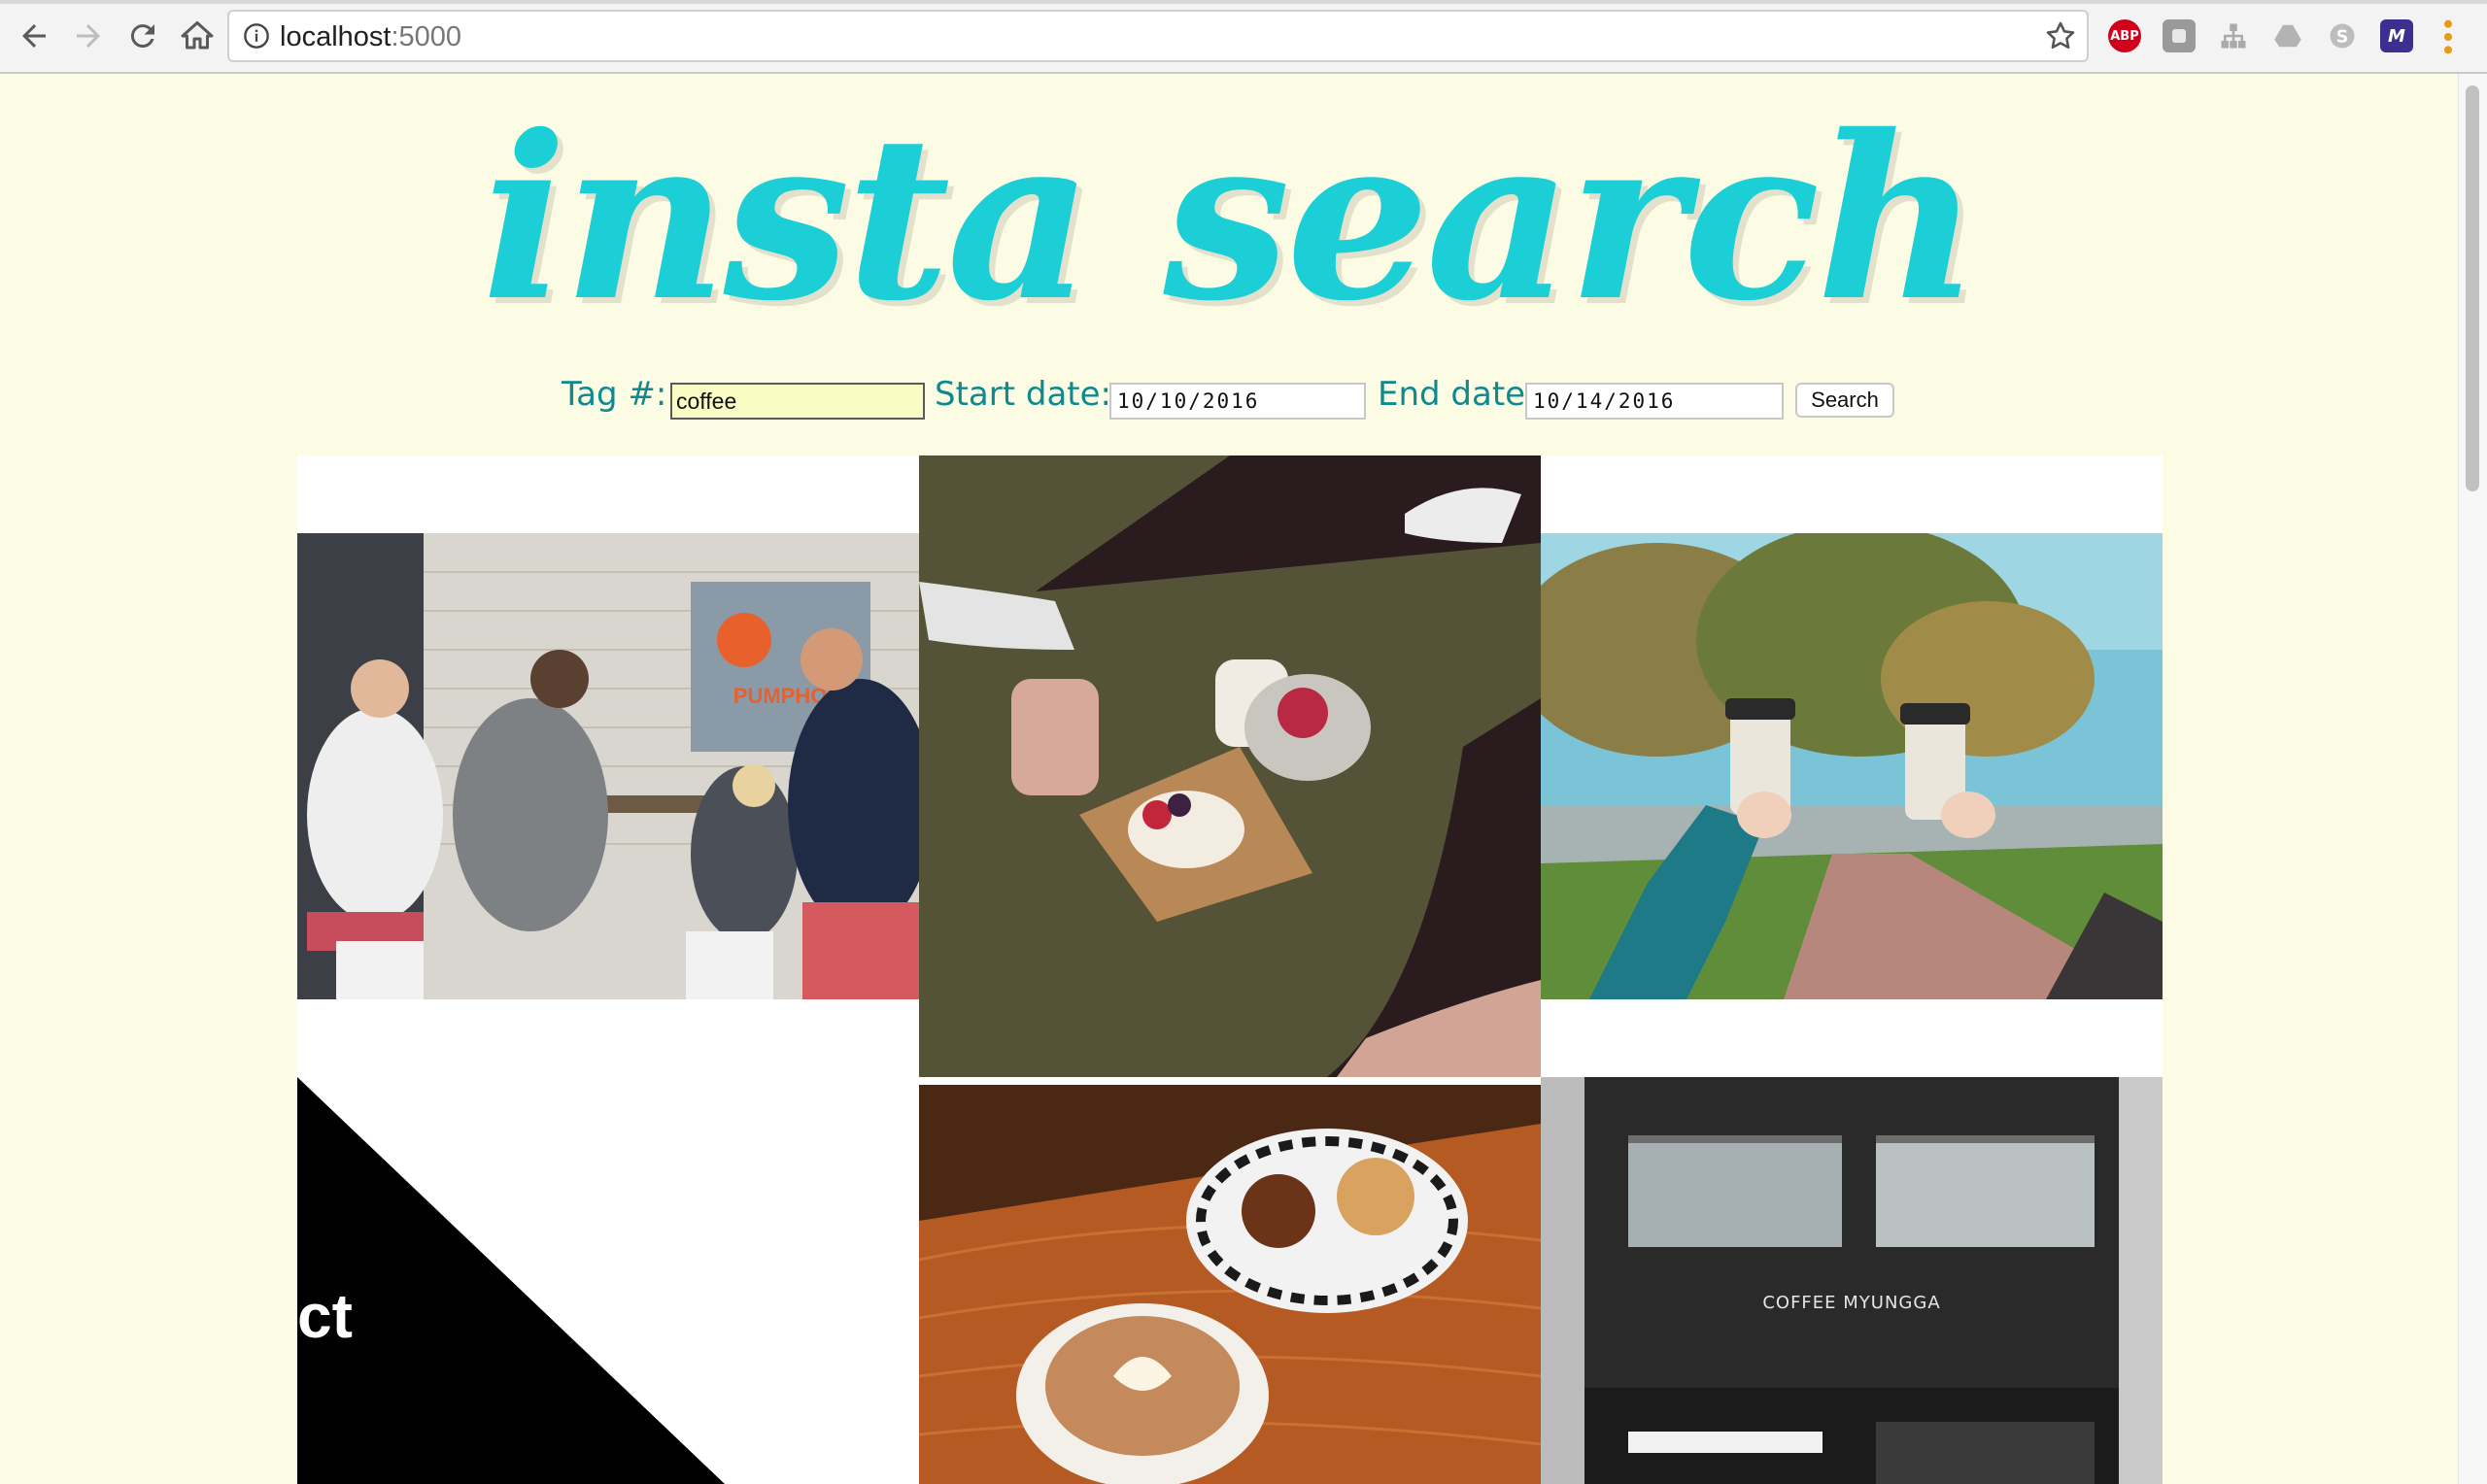 The image size is (2487, 1484). Describe the element at coordinates (1237, 401) in the screenshot. I see `start-date-input: 10/10/2016` at that location.